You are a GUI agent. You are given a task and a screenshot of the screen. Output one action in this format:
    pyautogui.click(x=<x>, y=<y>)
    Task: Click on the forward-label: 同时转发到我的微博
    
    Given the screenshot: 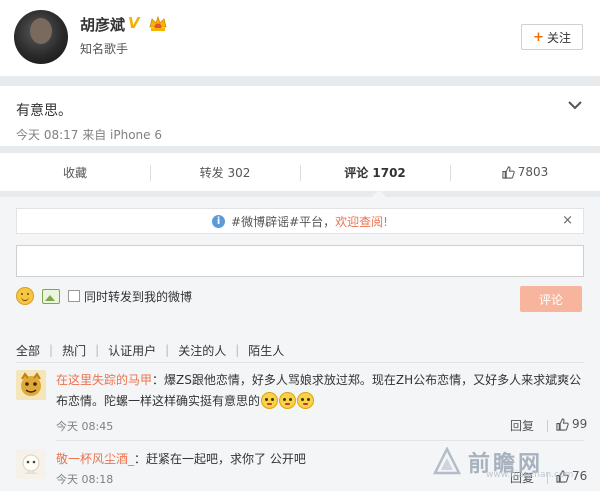 What is the action you would take?
    pyautogui.click(x=138, y=296)
    